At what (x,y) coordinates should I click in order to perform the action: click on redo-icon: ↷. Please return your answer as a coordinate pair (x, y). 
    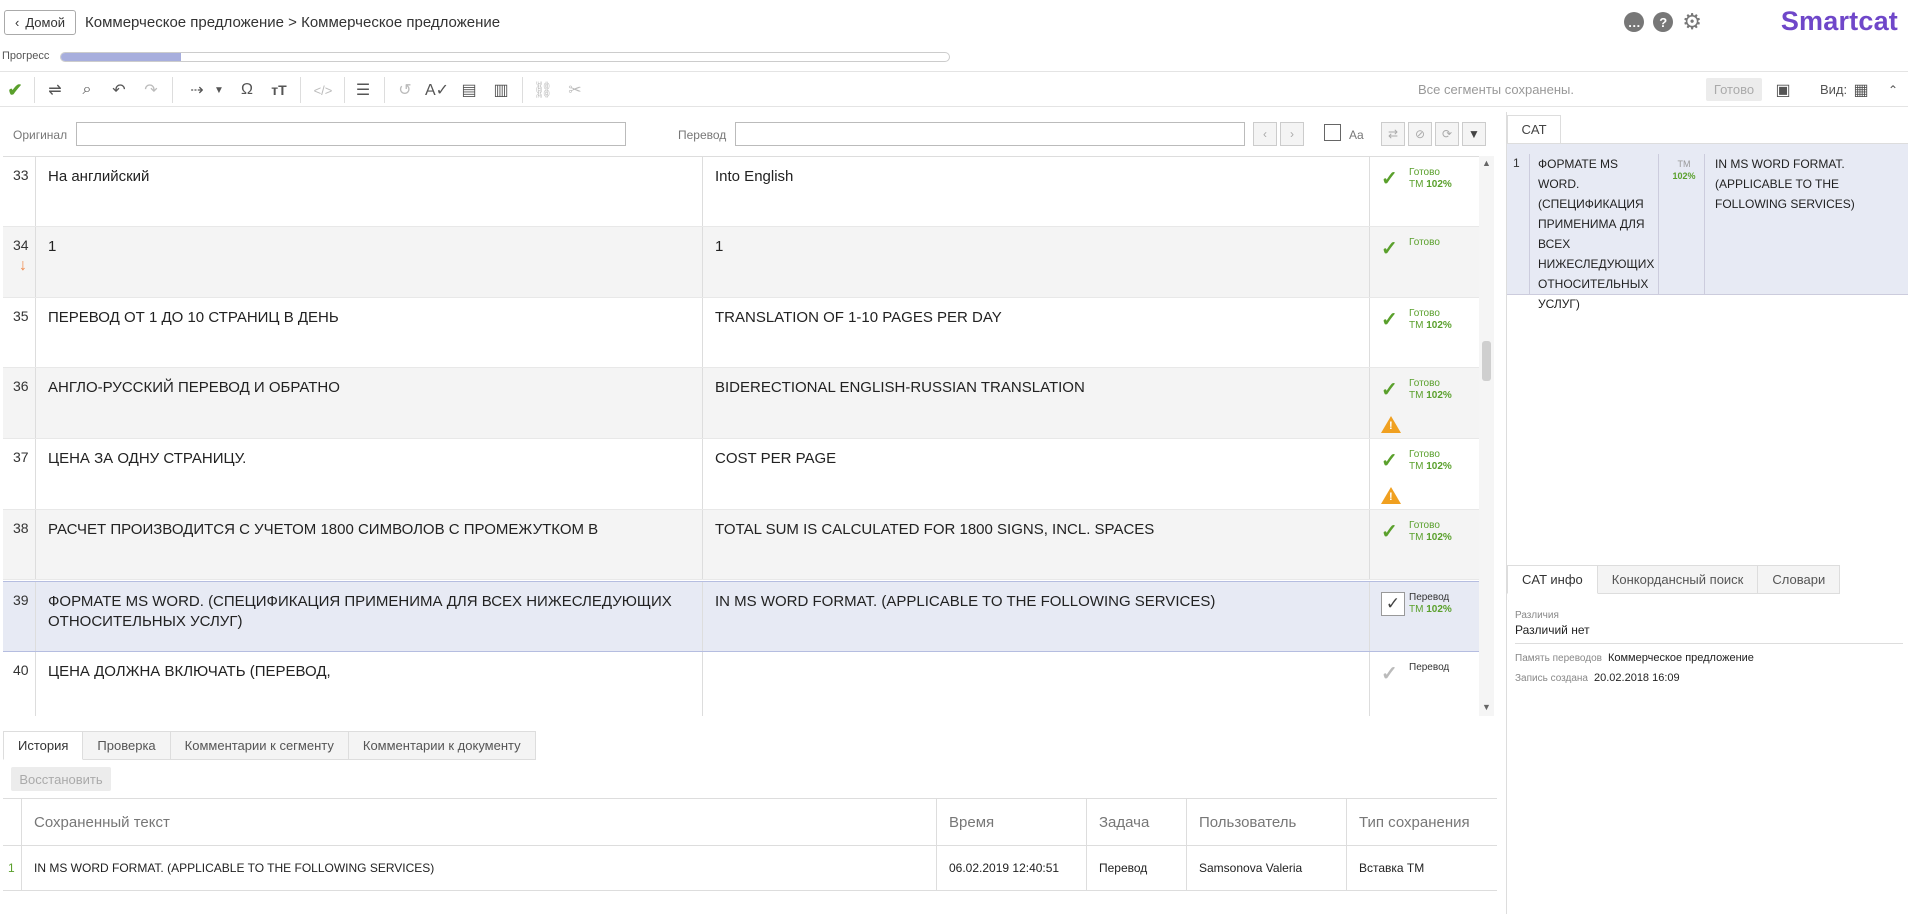
    Looking at the image, I should click on (151, 90).